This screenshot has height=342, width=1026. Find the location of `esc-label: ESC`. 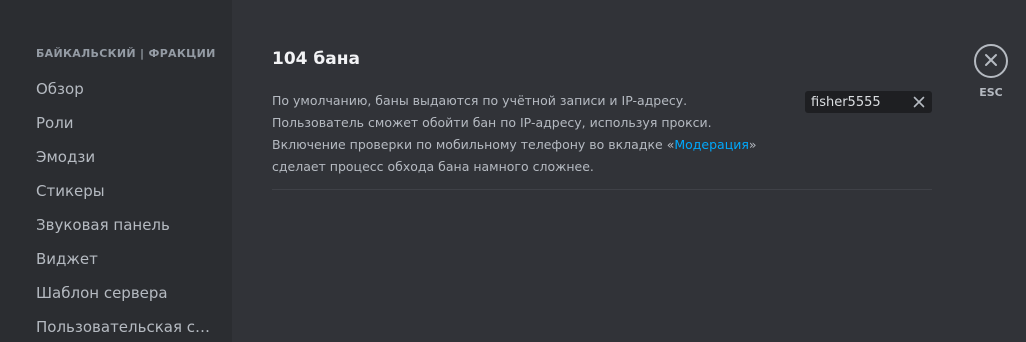

esc-label: ESC is located at coordinates (991, 92).